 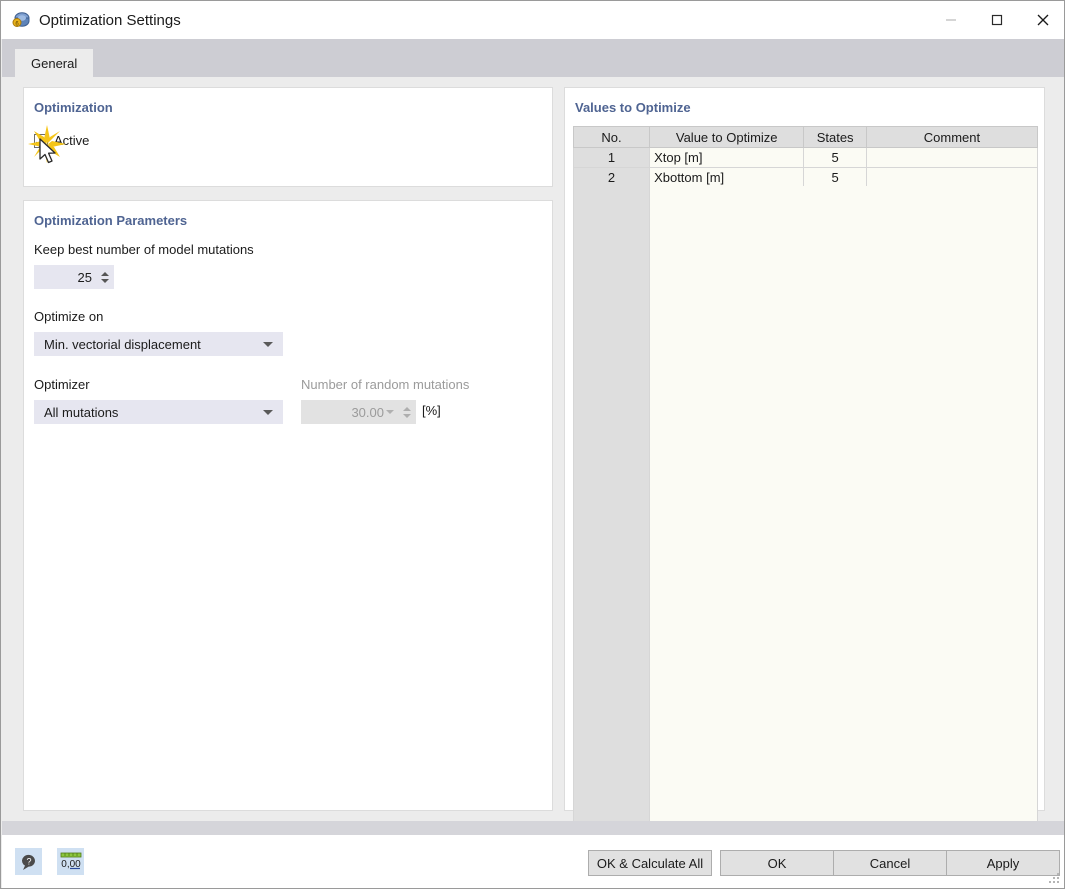 I want to click on window-controls, so click(x=996, y=20).